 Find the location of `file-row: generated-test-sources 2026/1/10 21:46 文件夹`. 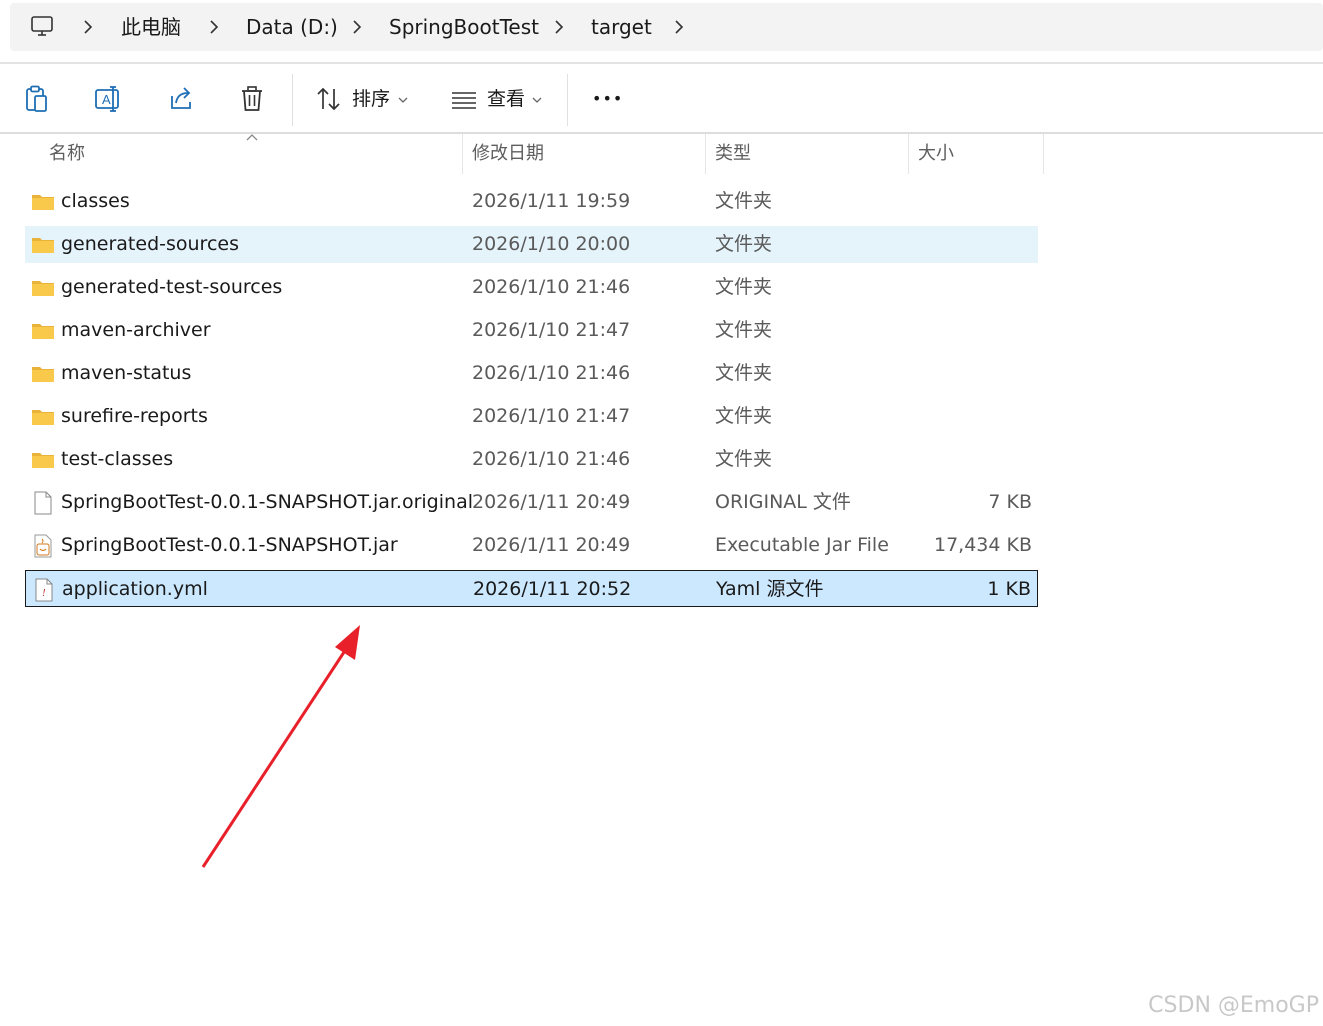

file-row: generated-test-sources 2026/1/10 21:46 文件夹 is located at coordinates (531, 287).